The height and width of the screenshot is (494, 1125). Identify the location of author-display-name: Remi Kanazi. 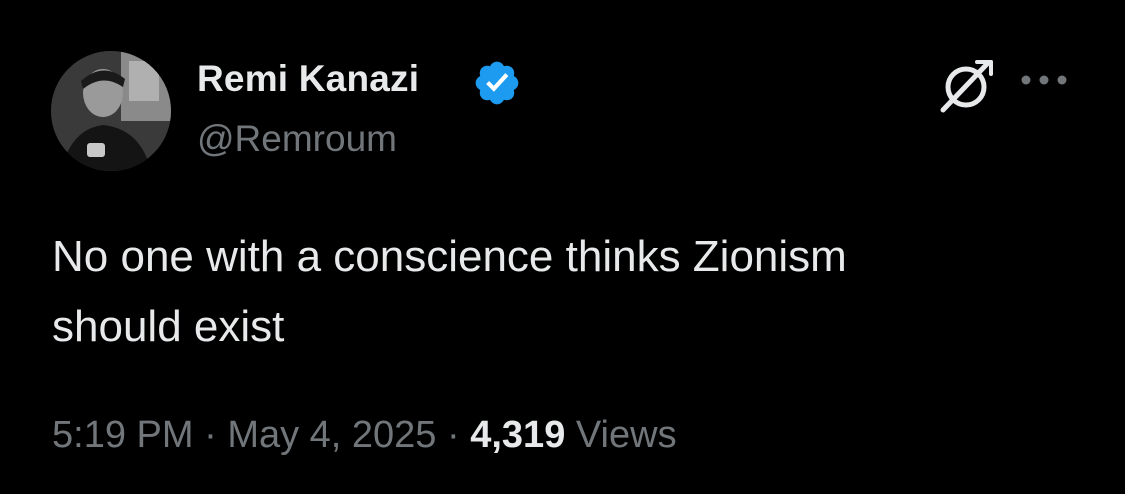
(308, 79).